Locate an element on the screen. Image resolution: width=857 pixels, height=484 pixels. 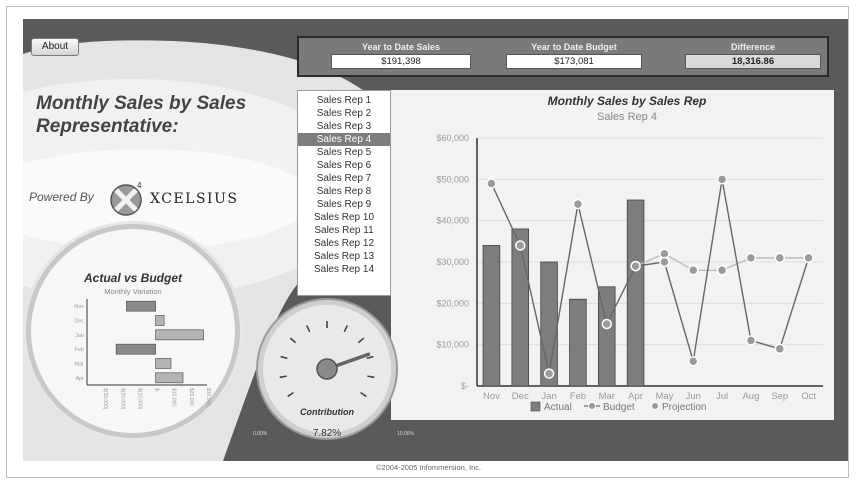
y-tick-label: $20,000 is located at coordinates (452, 303).